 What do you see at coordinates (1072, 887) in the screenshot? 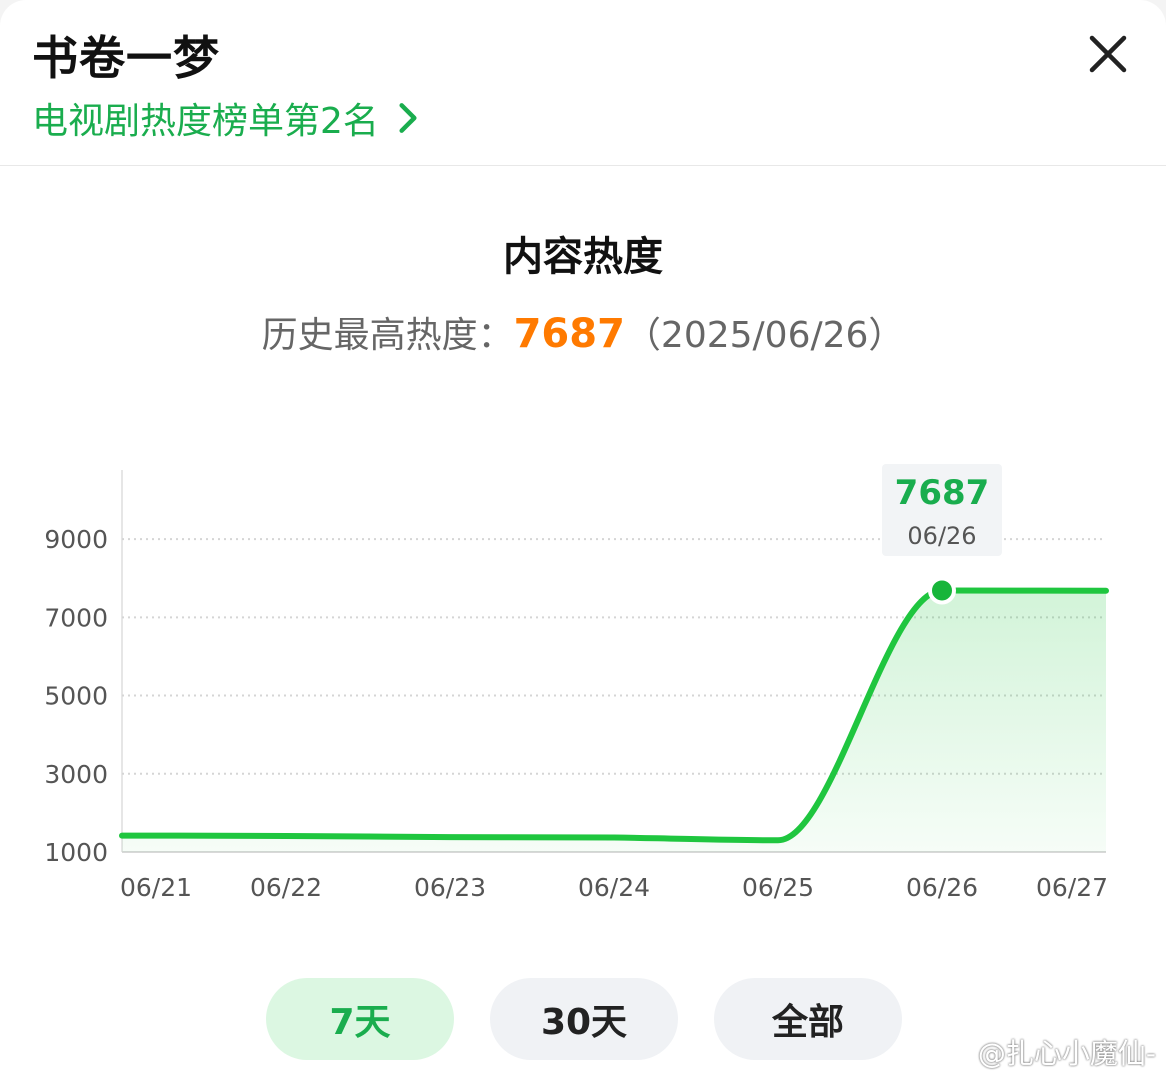
I see `x-tick-label: 06/27` at bounding box center [1072, 887].